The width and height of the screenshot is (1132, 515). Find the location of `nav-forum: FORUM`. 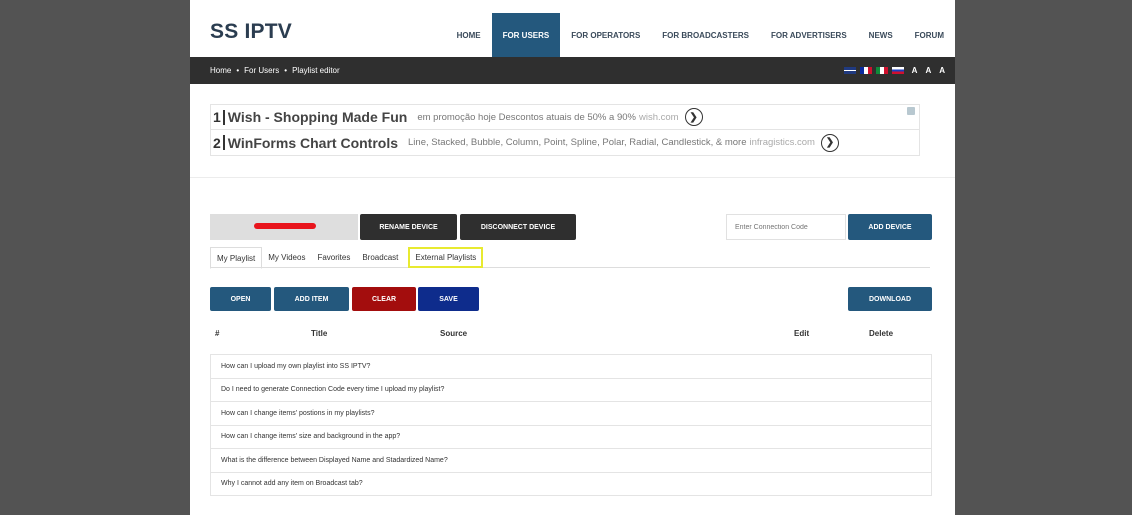

nav-forum: FORUM is located at coordinates (929, 35).